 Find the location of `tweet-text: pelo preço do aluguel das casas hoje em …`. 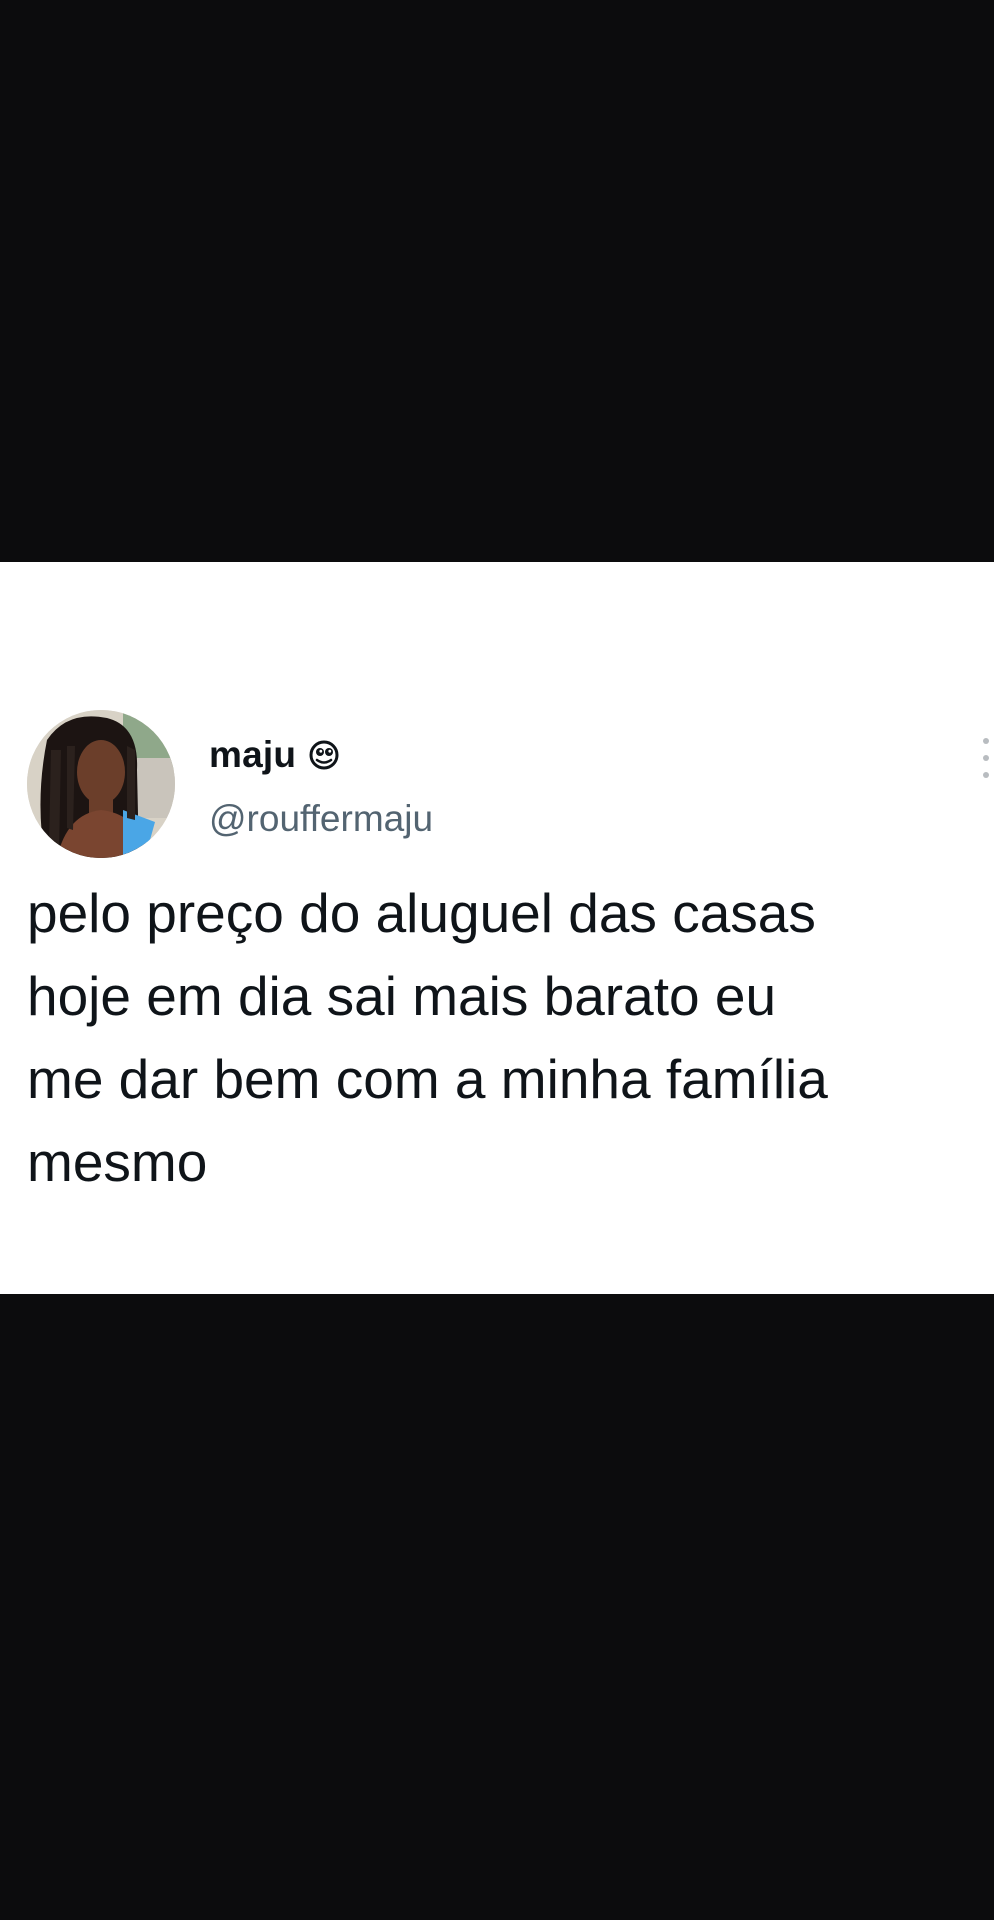

tweet-text: pelo preço do aluguel das casas hoje em … is located at coordinates (427, 1037).